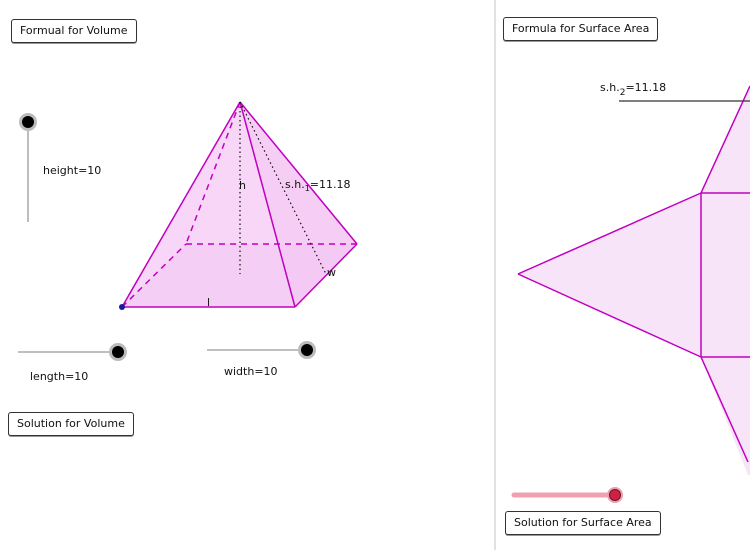  I want to click on net-base-square, so click(725, 275).